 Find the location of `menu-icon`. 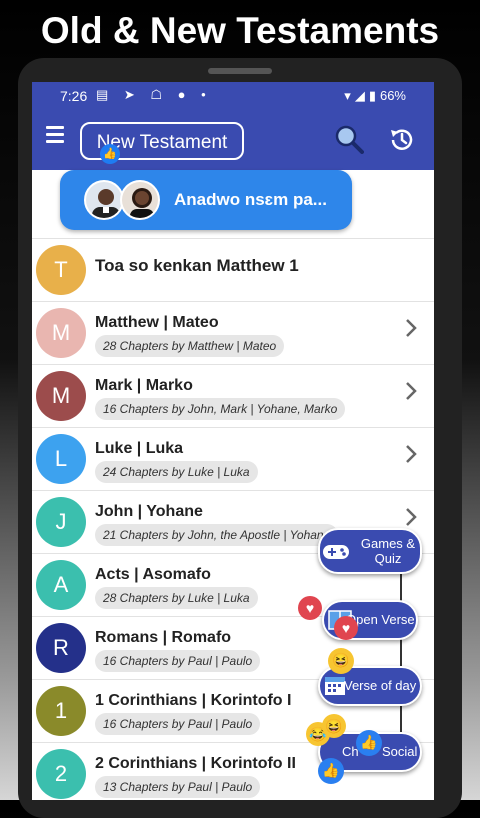

menu-icon is located at coordinates (55, 136).